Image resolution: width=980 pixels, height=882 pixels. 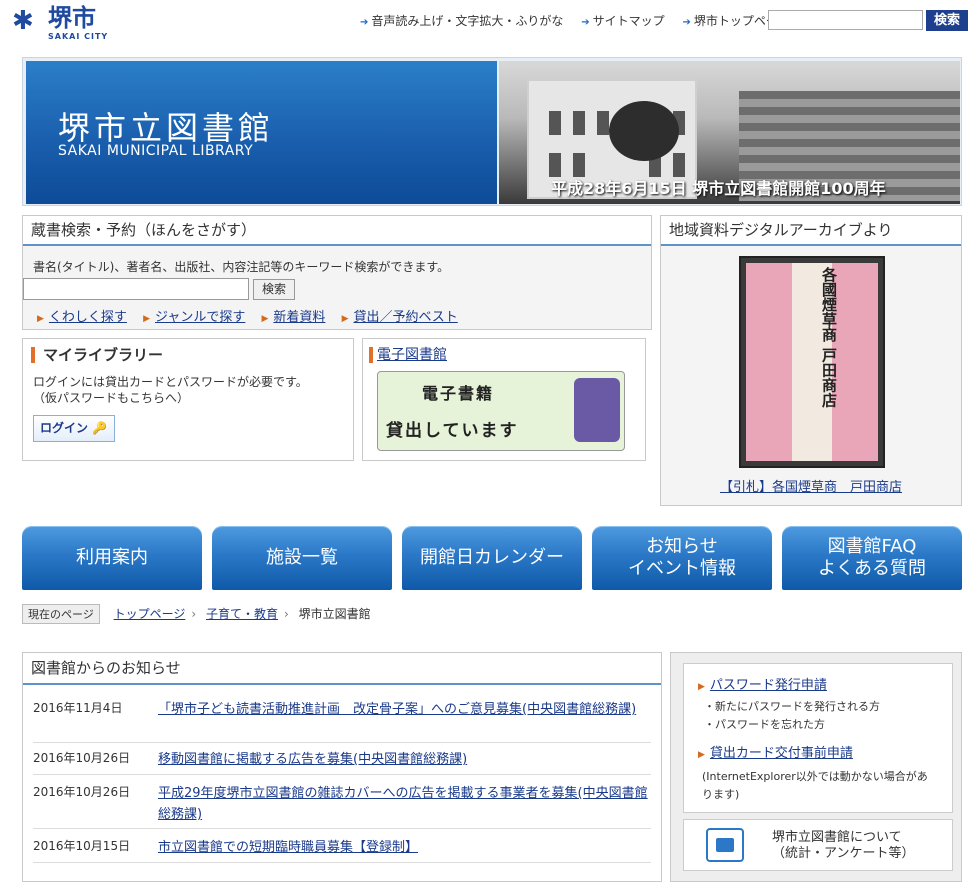 What do you see at coordinates (78, 708) in the screenshot?
I see `news-date: 2016年11月4日` at bounding box center [78, 708].